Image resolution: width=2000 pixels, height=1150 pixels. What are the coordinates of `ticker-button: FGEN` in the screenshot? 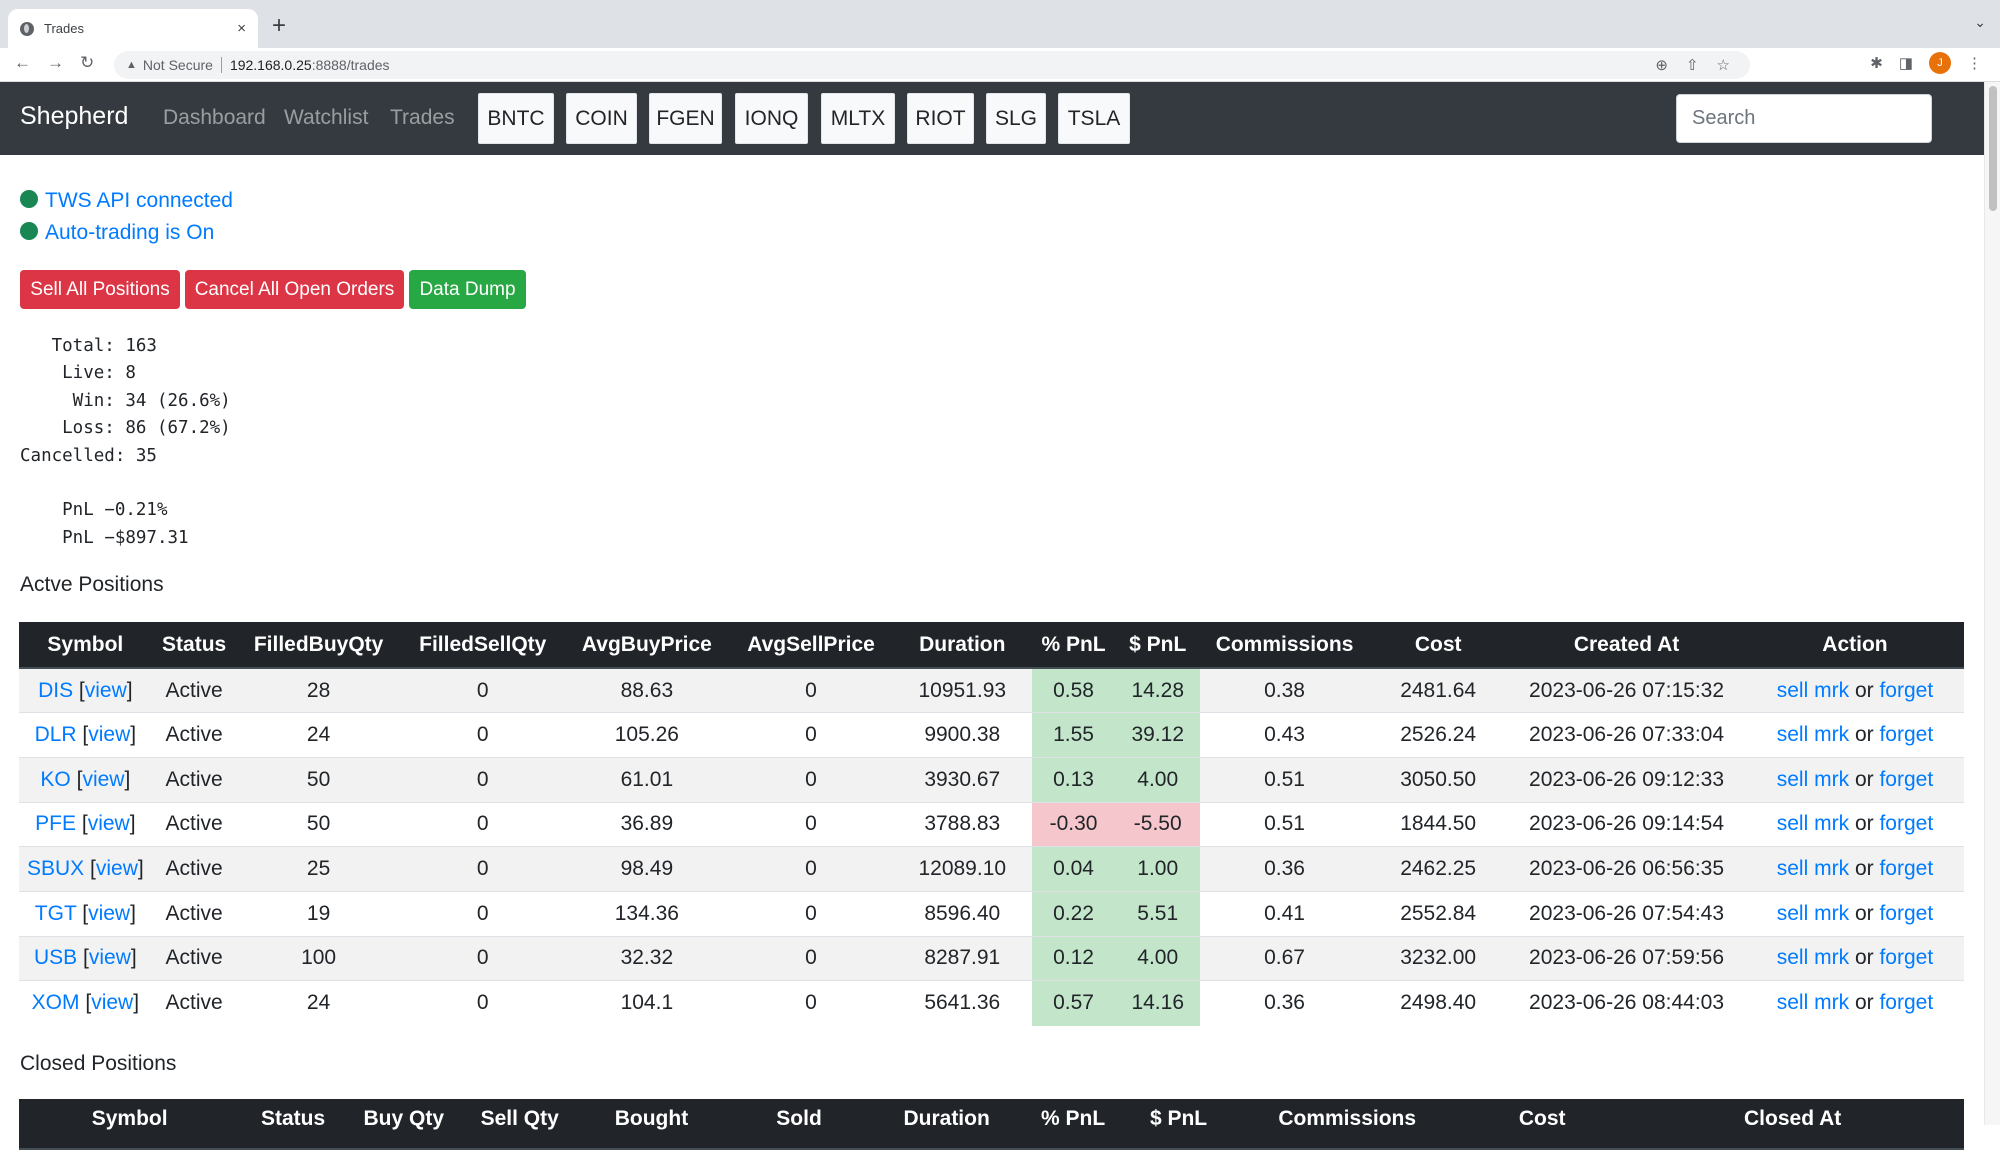 It's located at (685, 118).